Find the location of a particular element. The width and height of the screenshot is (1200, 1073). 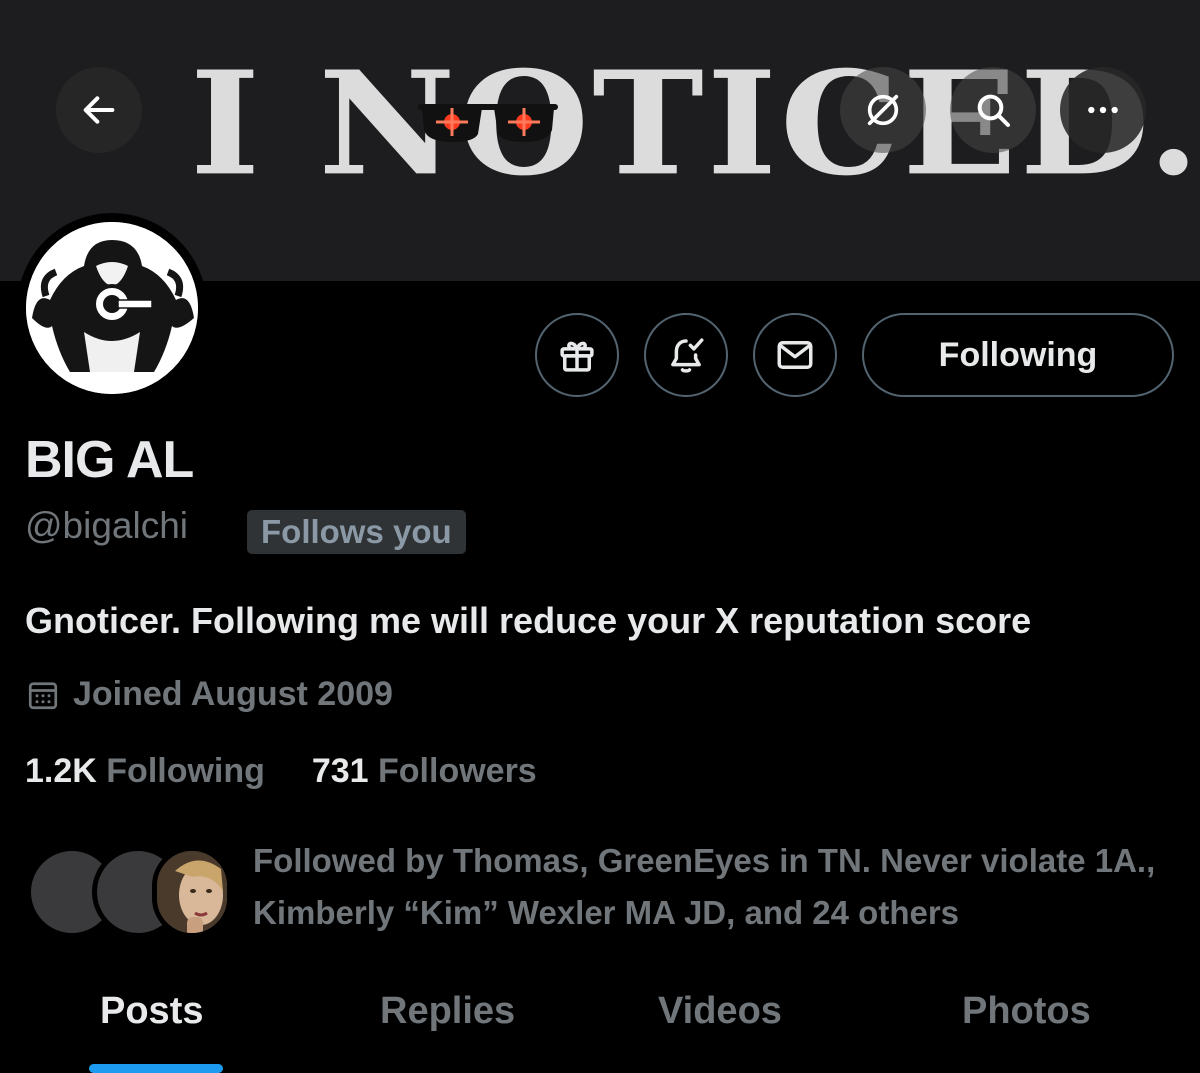

arrow-left-icon is located at coordinates (99, 110).